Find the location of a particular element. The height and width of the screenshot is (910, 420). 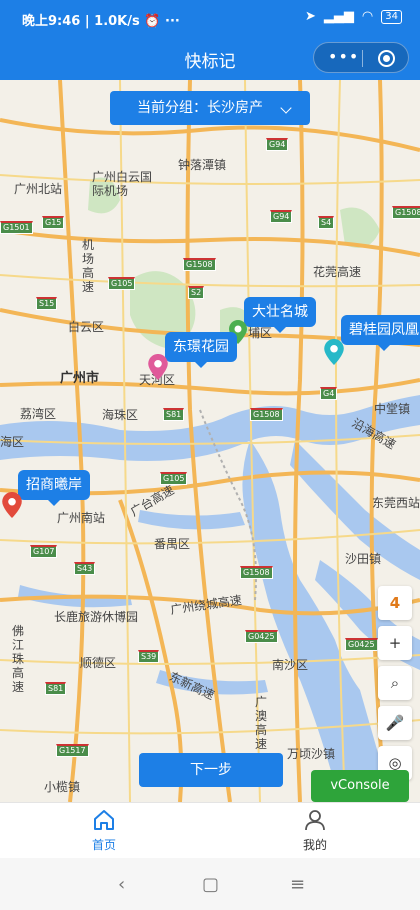

map-label: 白云区 is located at coordinates (86, 327).